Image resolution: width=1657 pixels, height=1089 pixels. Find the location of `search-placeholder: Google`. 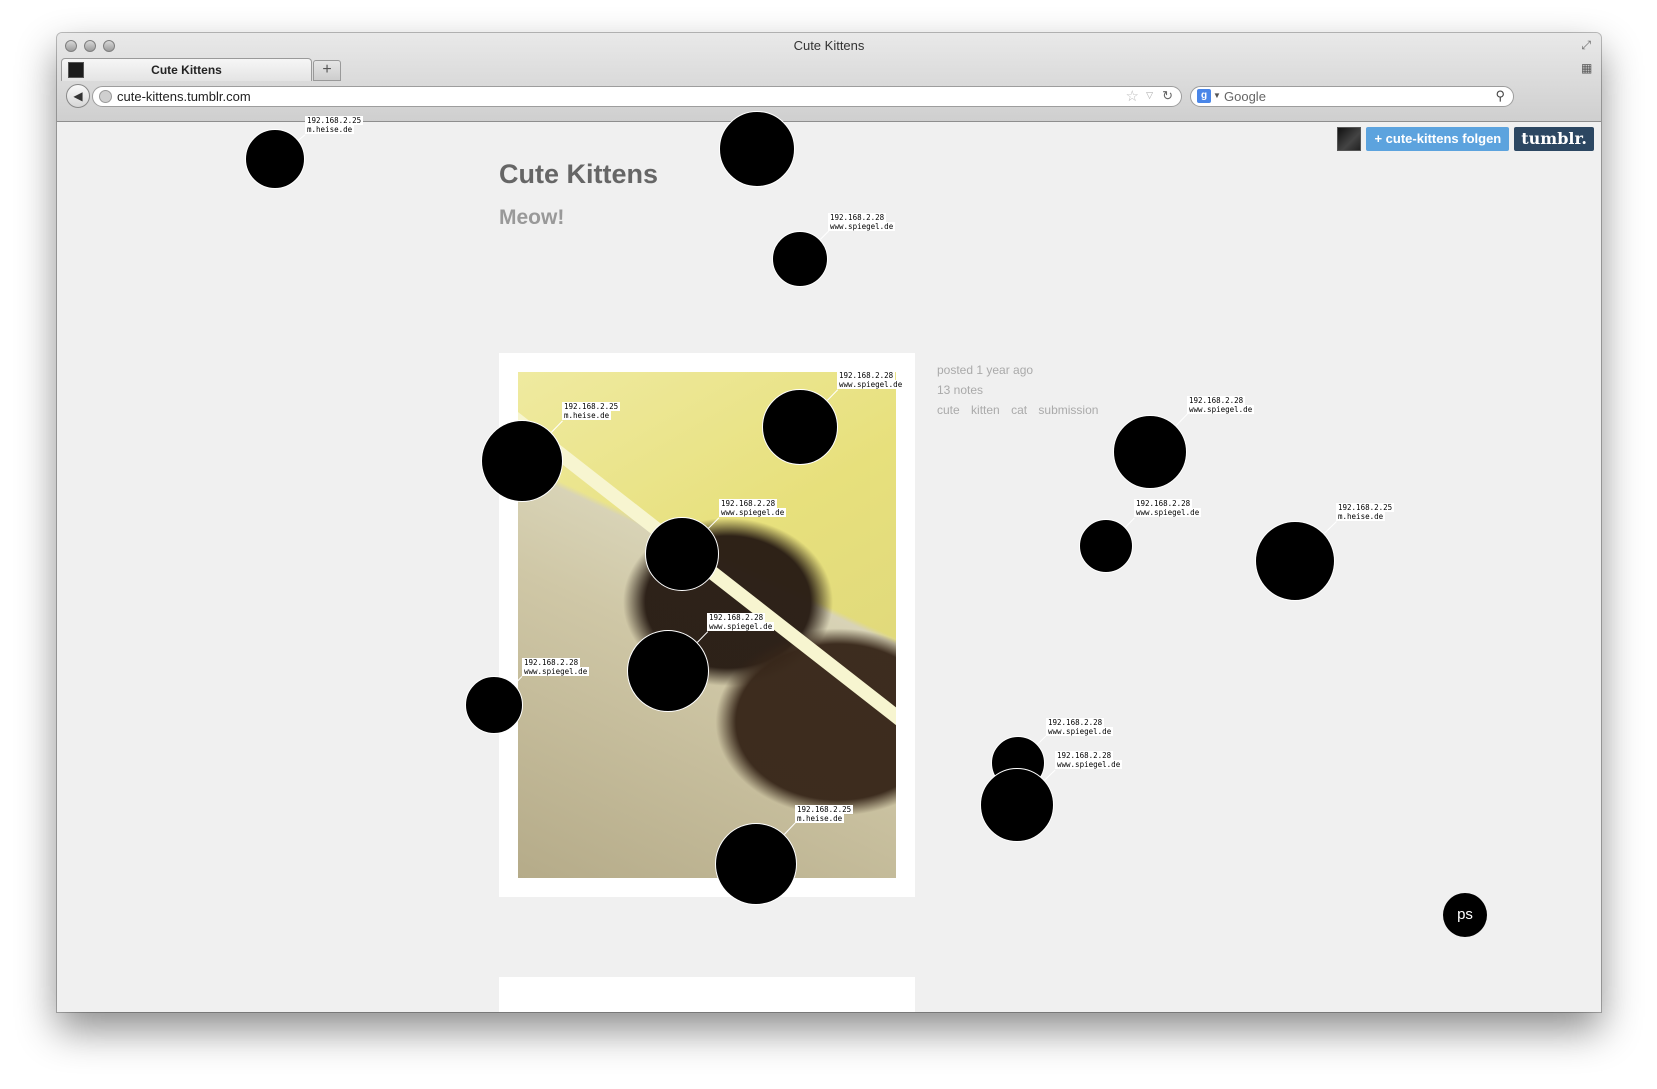

search-placeholder: Google is located at coordinates (1245, 96).